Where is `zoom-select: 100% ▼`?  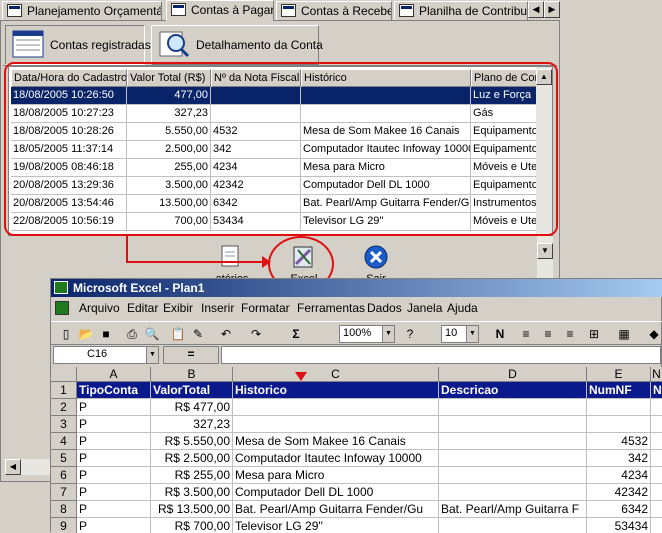 zoom-select: 100% ▼ is located at coordinates (367, 334).